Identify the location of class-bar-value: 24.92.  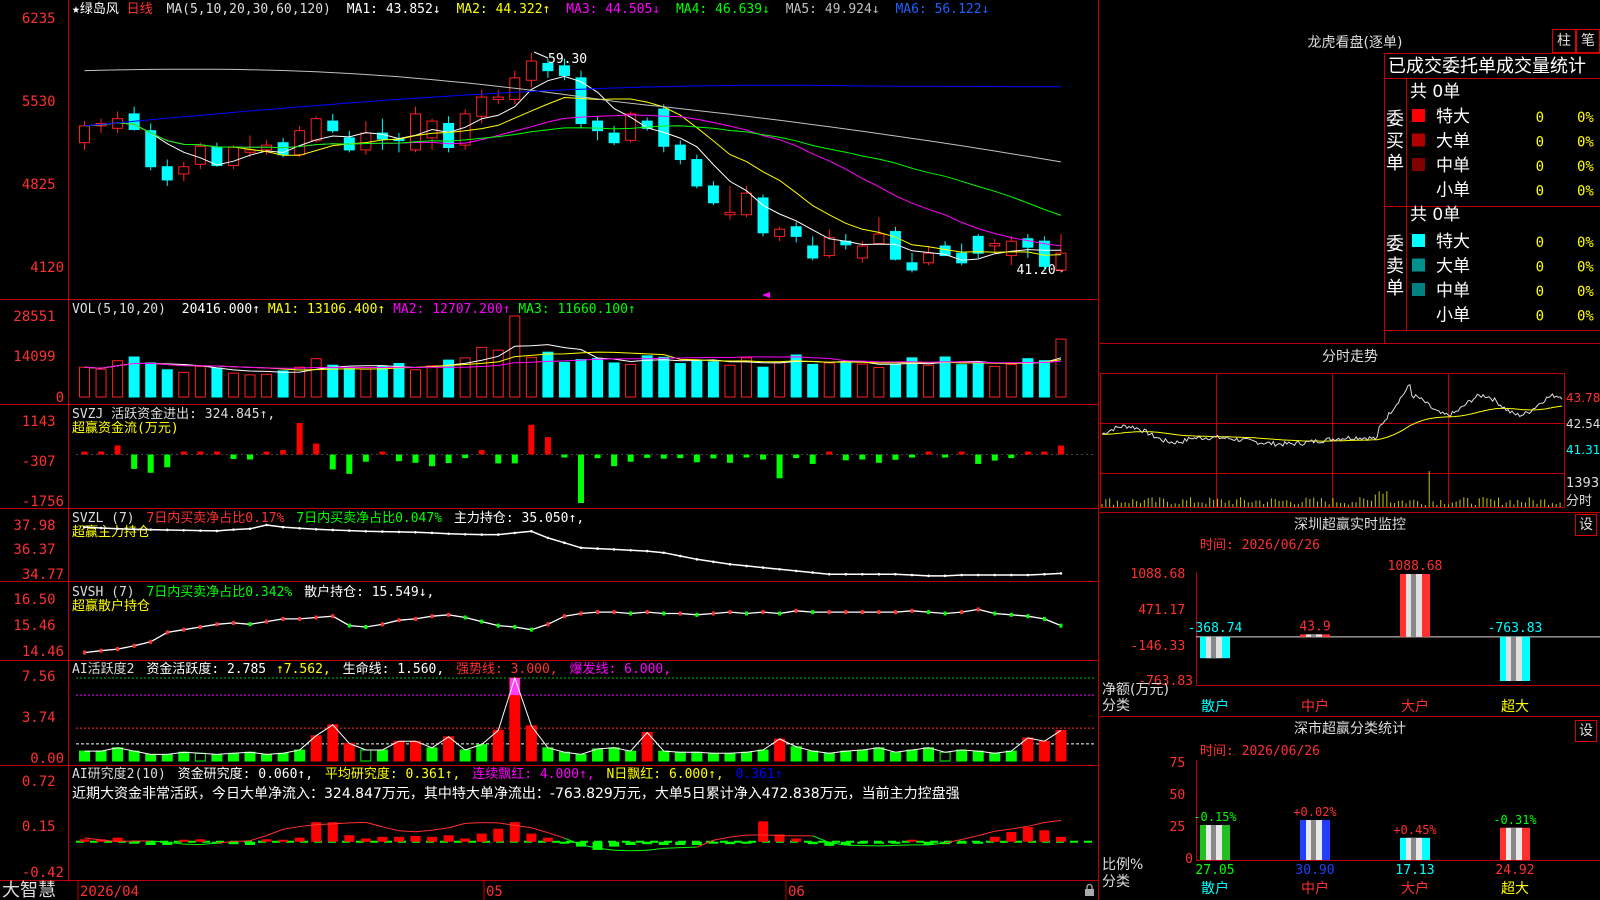
(1514, 870).